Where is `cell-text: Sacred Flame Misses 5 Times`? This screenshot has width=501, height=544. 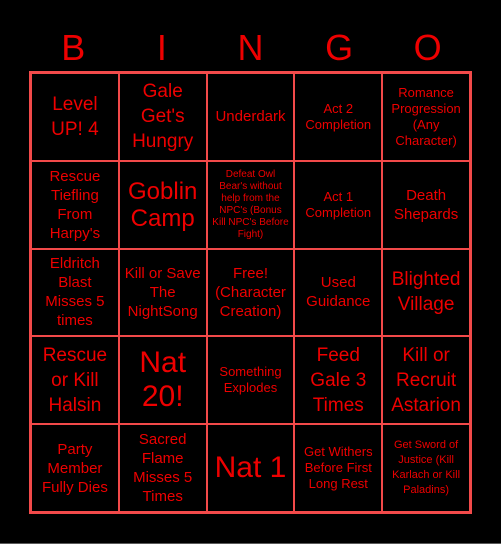
cell-text: Sacred Flame Misses 5 Times is located at coordinates (163, 468).